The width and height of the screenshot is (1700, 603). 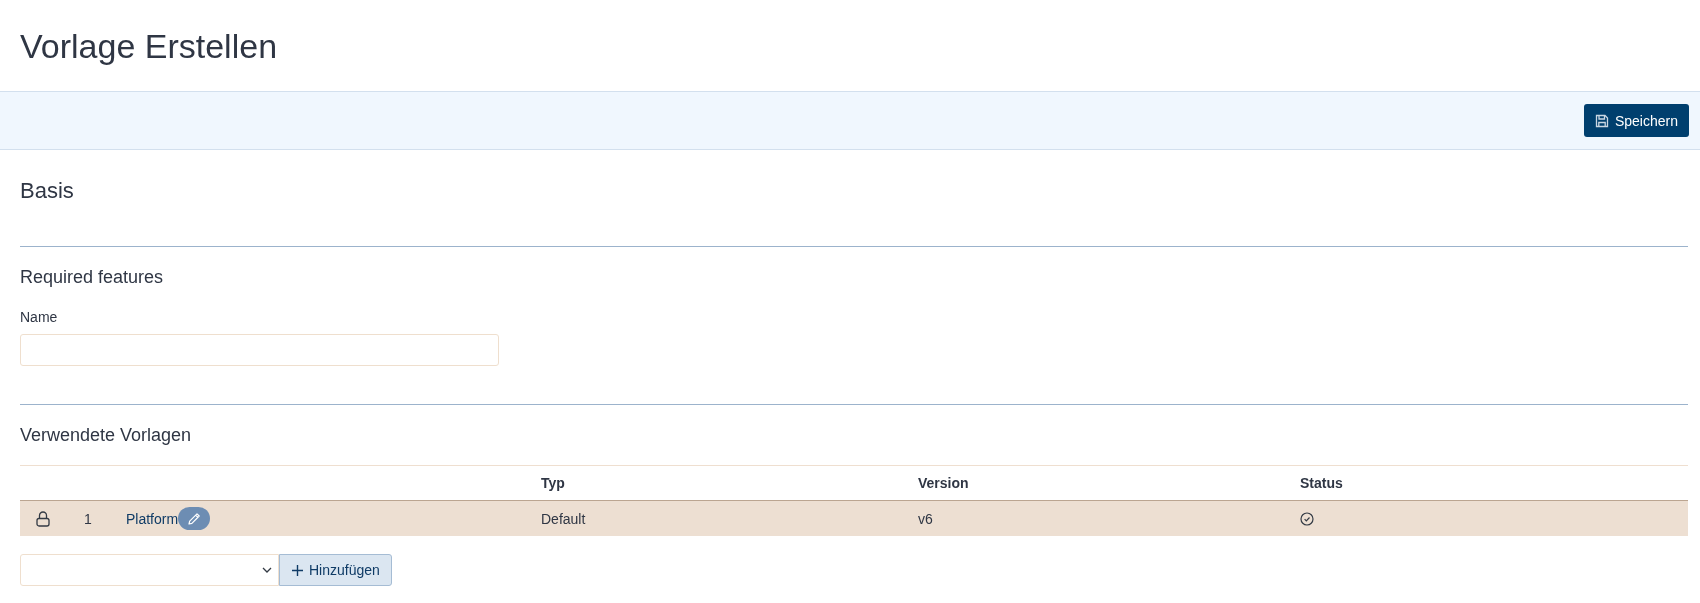 I want to click on column-header: Version, so click(x=943, y=483).